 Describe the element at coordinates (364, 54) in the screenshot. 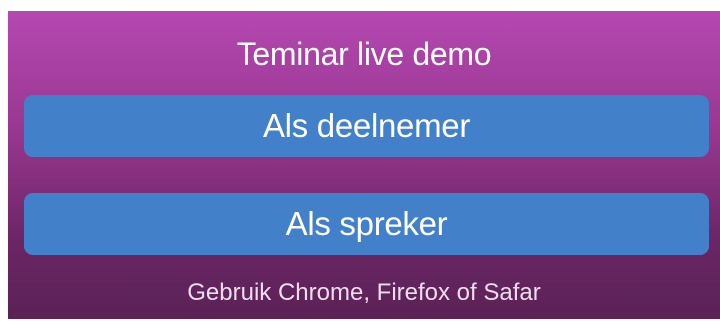

I see `page-title: Teminar live demo` at that location.